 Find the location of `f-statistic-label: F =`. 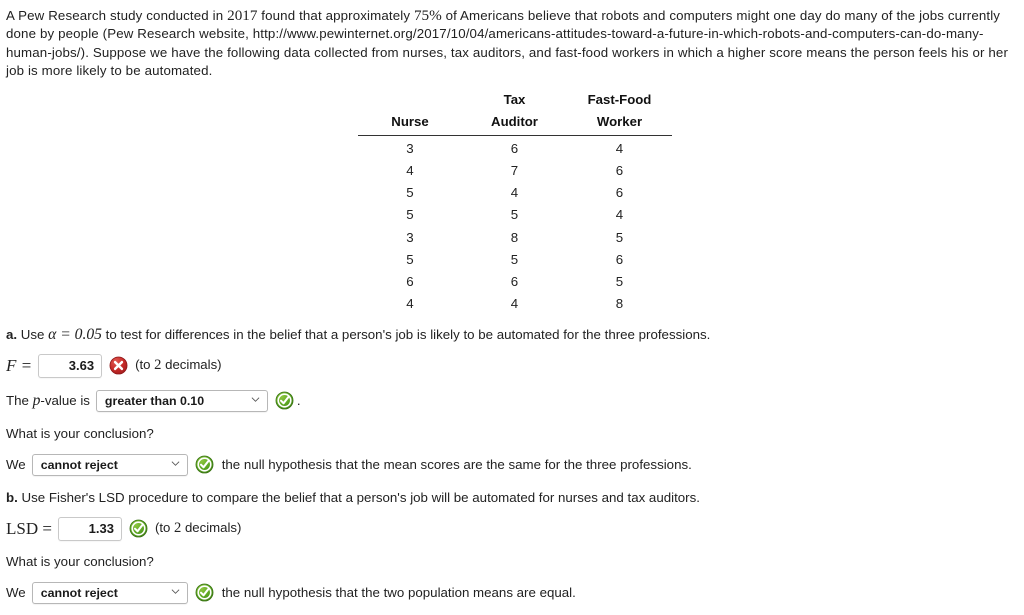

f-statistic-label: F = is located at coordinates (19, 365).